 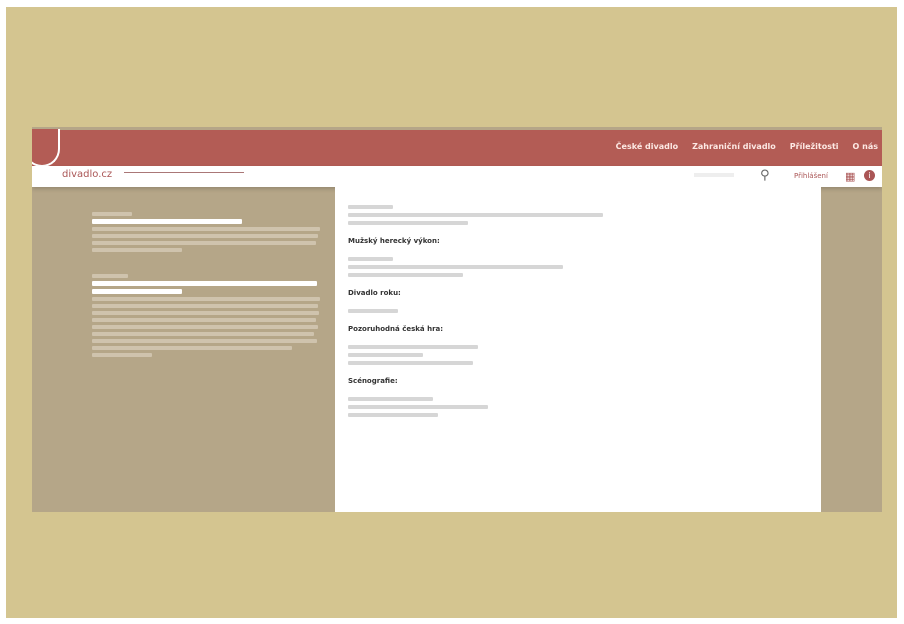 I want to click on logo-circle, so click(x=46, y=148).